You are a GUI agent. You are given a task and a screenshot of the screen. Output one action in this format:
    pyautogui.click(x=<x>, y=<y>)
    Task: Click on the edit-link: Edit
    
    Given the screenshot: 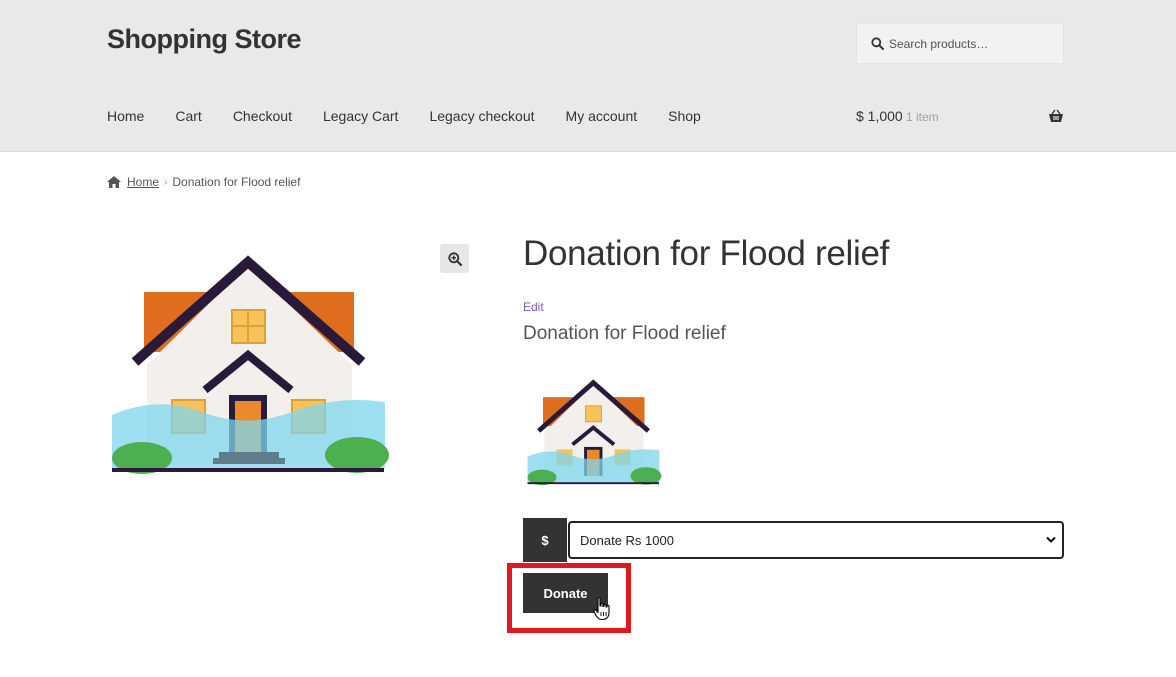 What is the action you would take?
    pyautogui.click(x=533, y=307)
    